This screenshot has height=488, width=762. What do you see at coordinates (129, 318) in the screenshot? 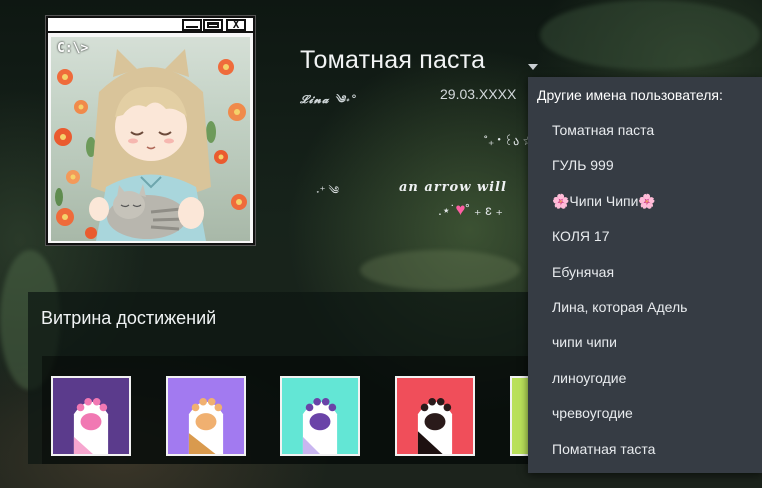
I see `showcase-title: Витрина достижений` at bounding box center [129, 318].